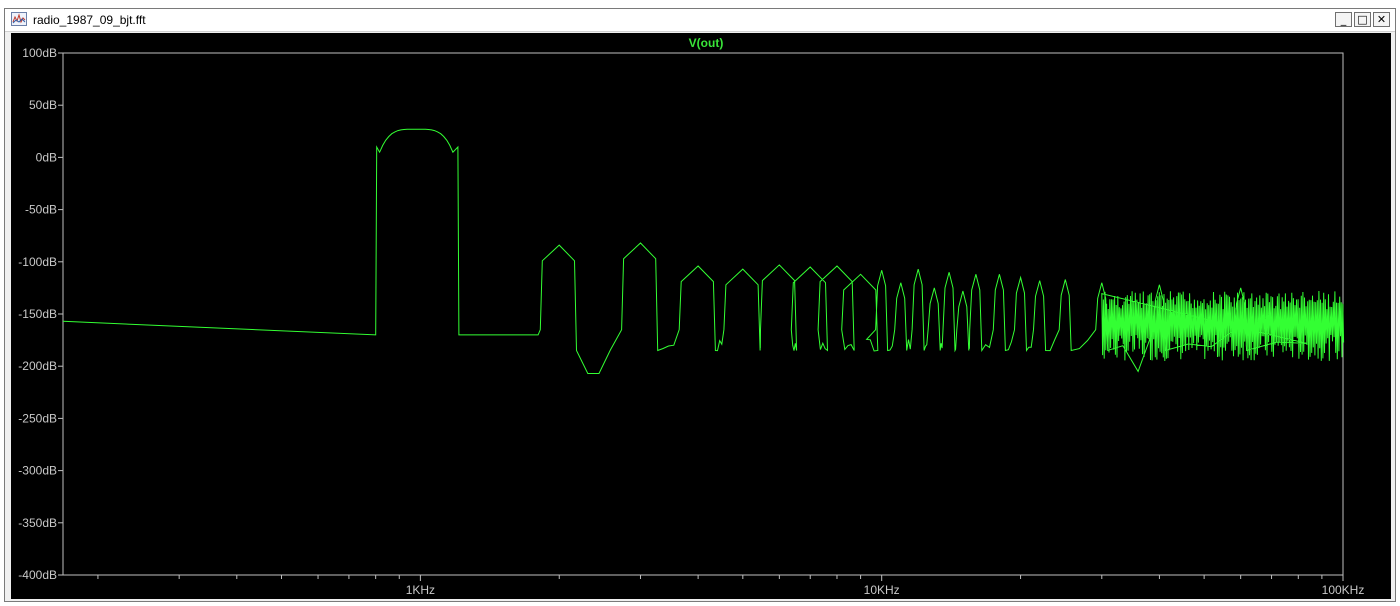 The width and height of the screenshot is (1400, 606). What do you see at coordinates (89, 20) in the screenshot?
I see `window-title: radio_1987_09_bjt.fft` at bounding box center [89, 20].